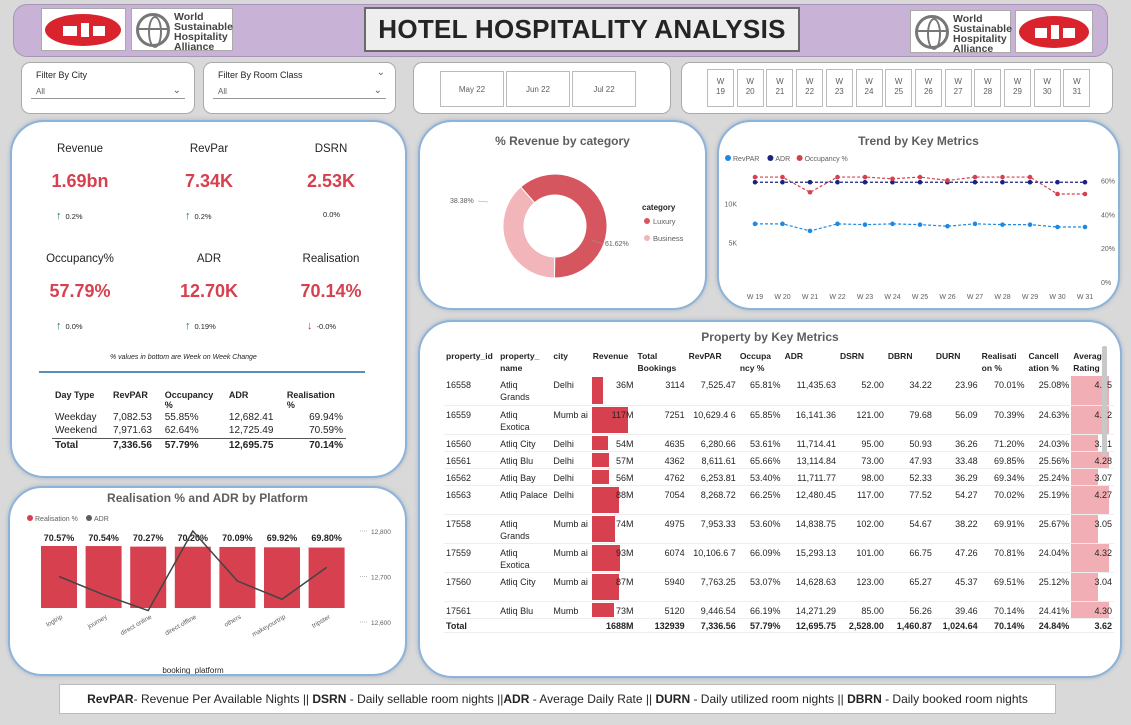 This screenshot has height=725, width=1131. What do you see at coordinates (750, 88) in the screenshot?
I see `week-button: W 20` at bounding box center [750, 88].